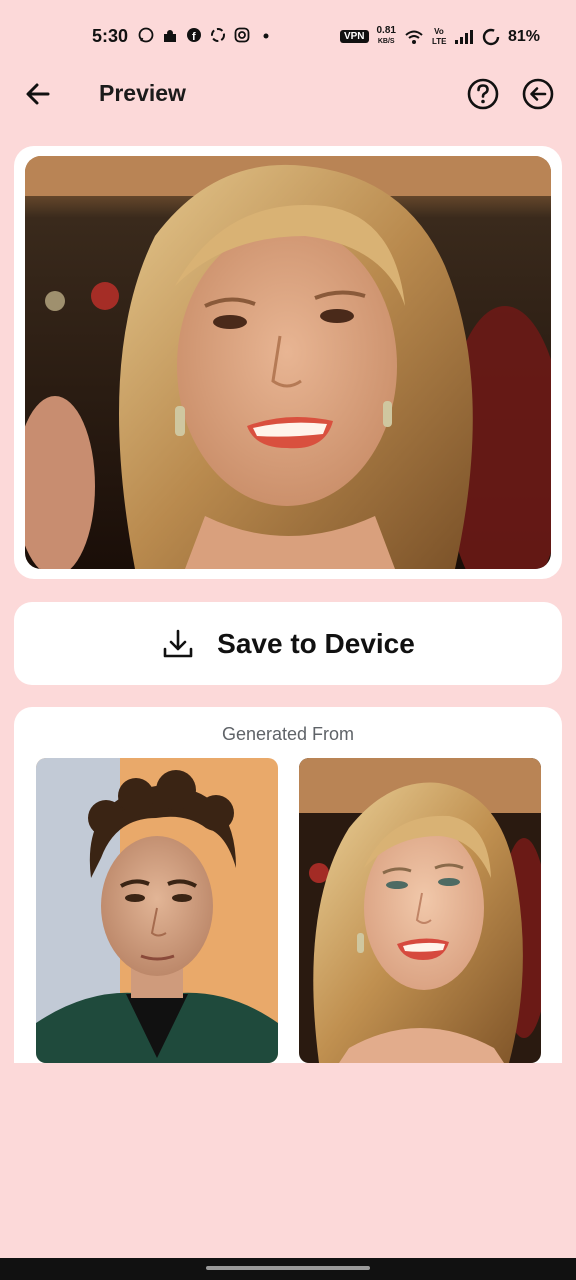 This screenshot has width=576, height=1280. I want to click on generated-from-title: Generated From, so click(288, 734).